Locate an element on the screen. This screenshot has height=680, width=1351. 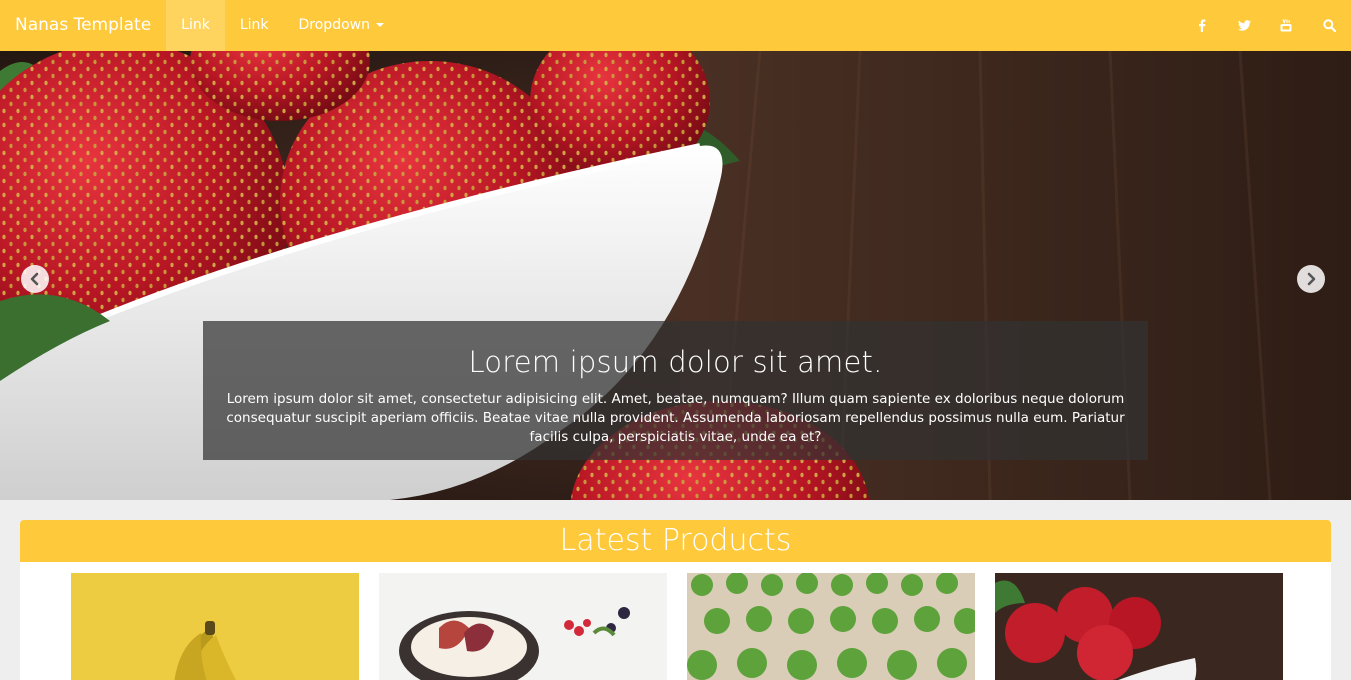
chevron-left-icon is located at coordinates (34, 279).